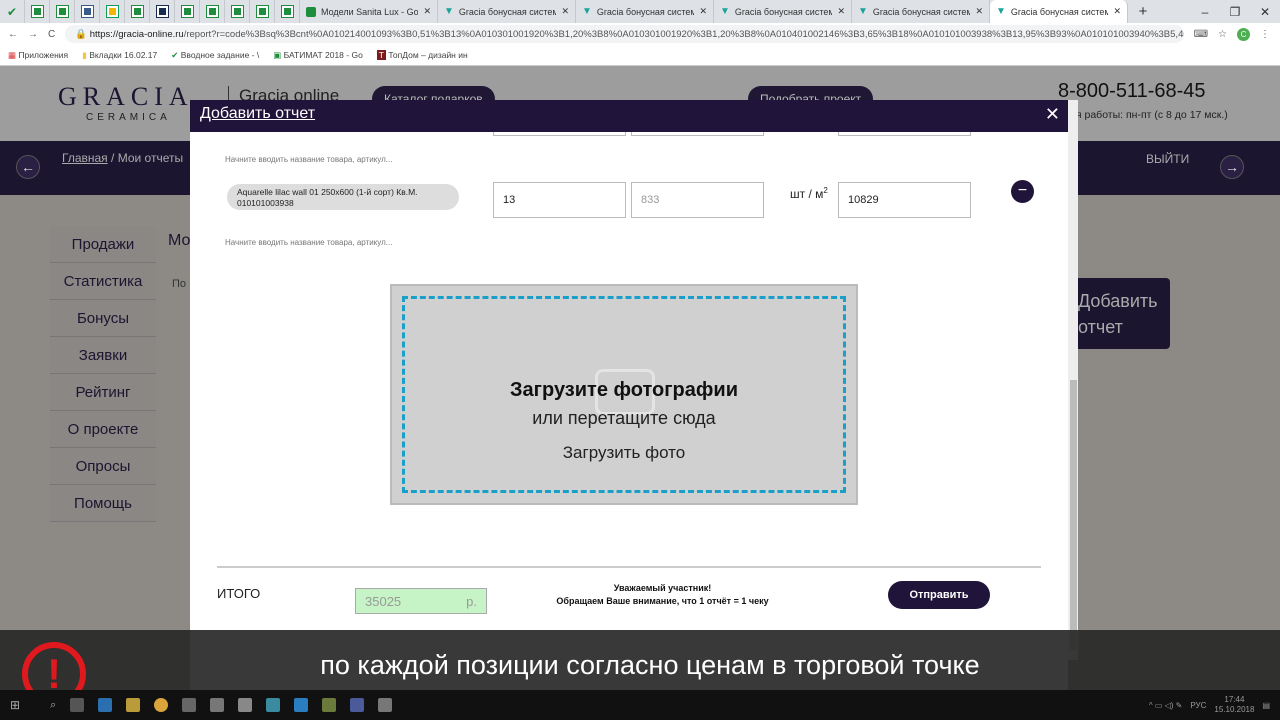 This screenshot has height=720, width=1280. Describe the element at coordinates (15, 705) in the screenshot. I see `windows-start-icon: ⊞` at that location.